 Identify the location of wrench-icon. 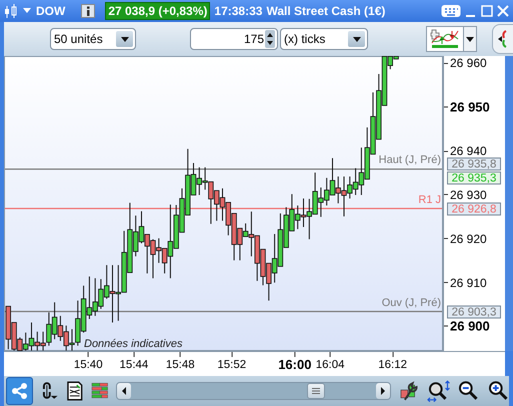
(409, 391).